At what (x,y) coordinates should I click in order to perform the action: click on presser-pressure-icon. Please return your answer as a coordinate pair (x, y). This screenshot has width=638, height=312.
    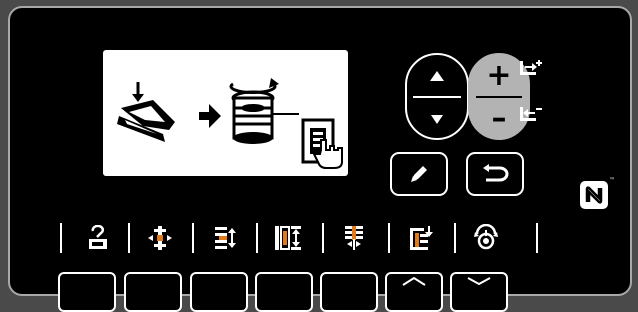
    Looking at the image, I should click on (486, 237).